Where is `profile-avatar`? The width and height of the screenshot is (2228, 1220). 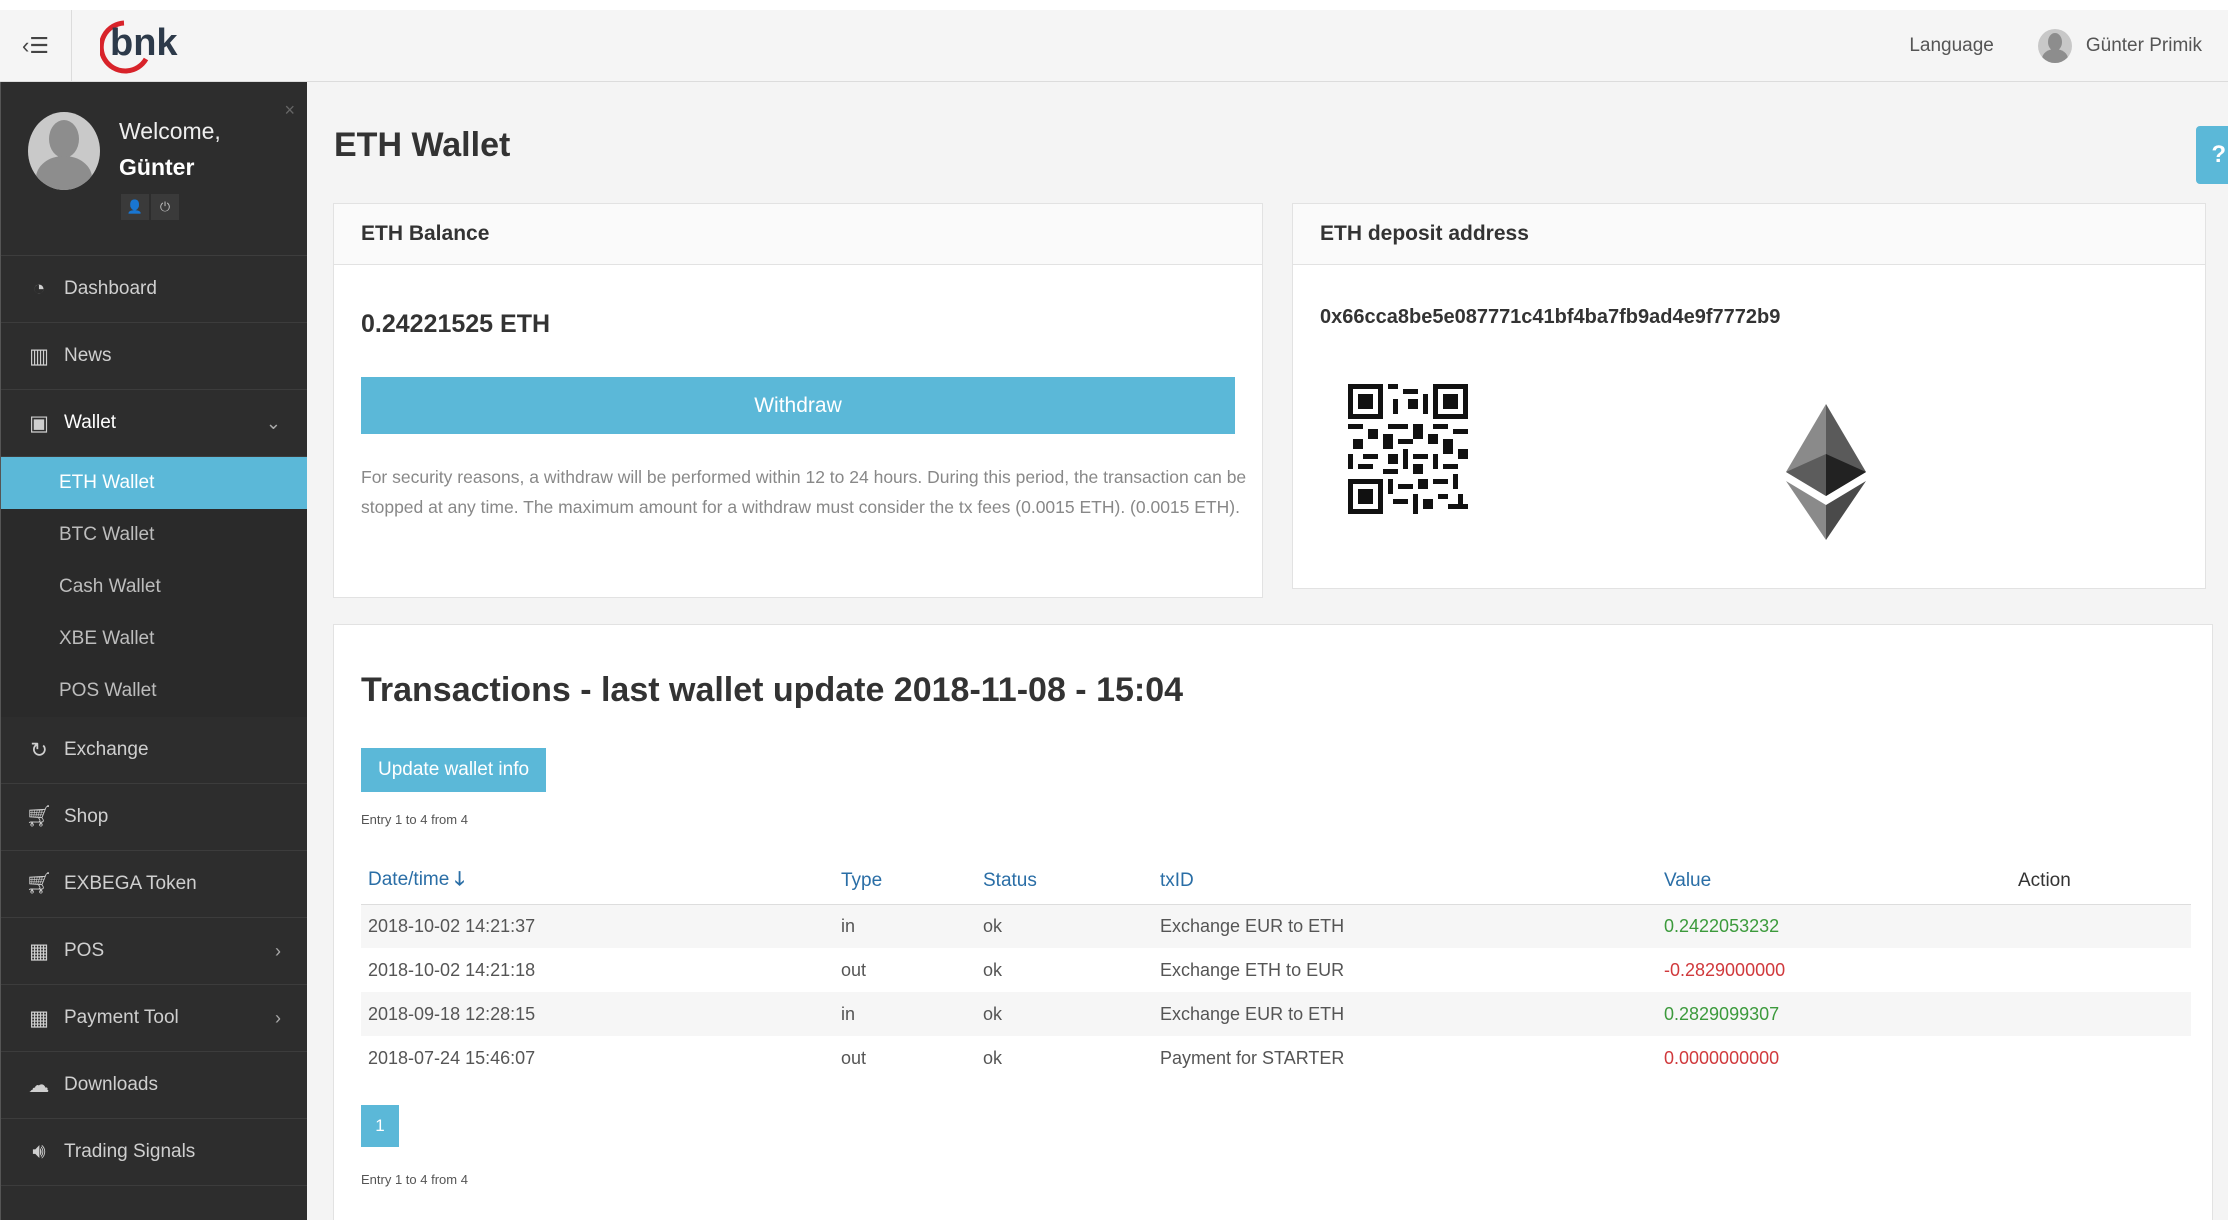
profile-avatar is located at coordinates (64, 151).